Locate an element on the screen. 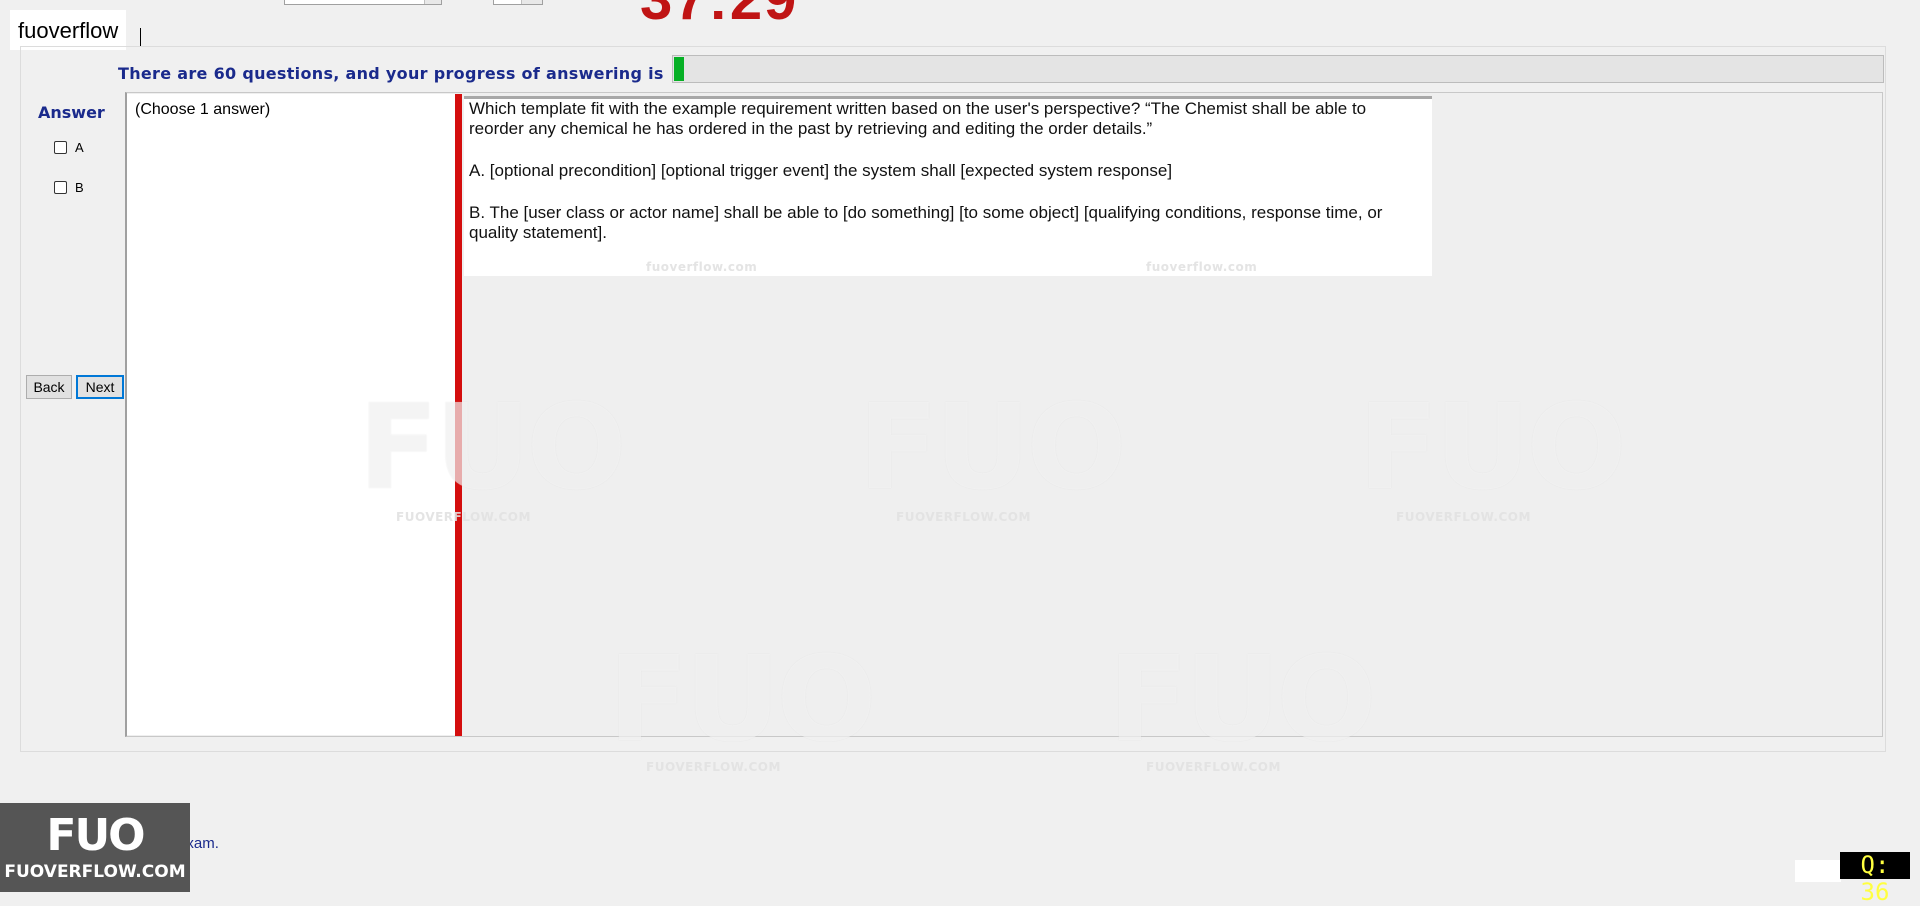 The height and width of the screenshot is (906, 1920). checkbox-b is located at coordinates (60, 187).